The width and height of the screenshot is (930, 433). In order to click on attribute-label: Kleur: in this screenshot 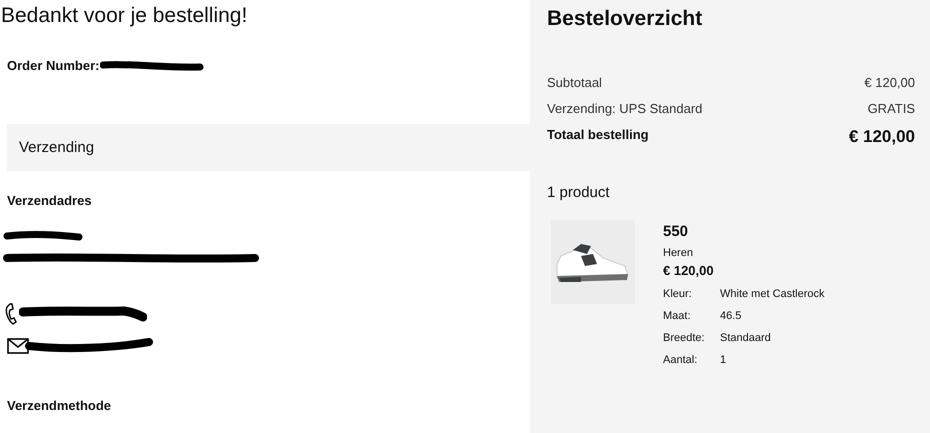, I will do `click(678, 294)`.